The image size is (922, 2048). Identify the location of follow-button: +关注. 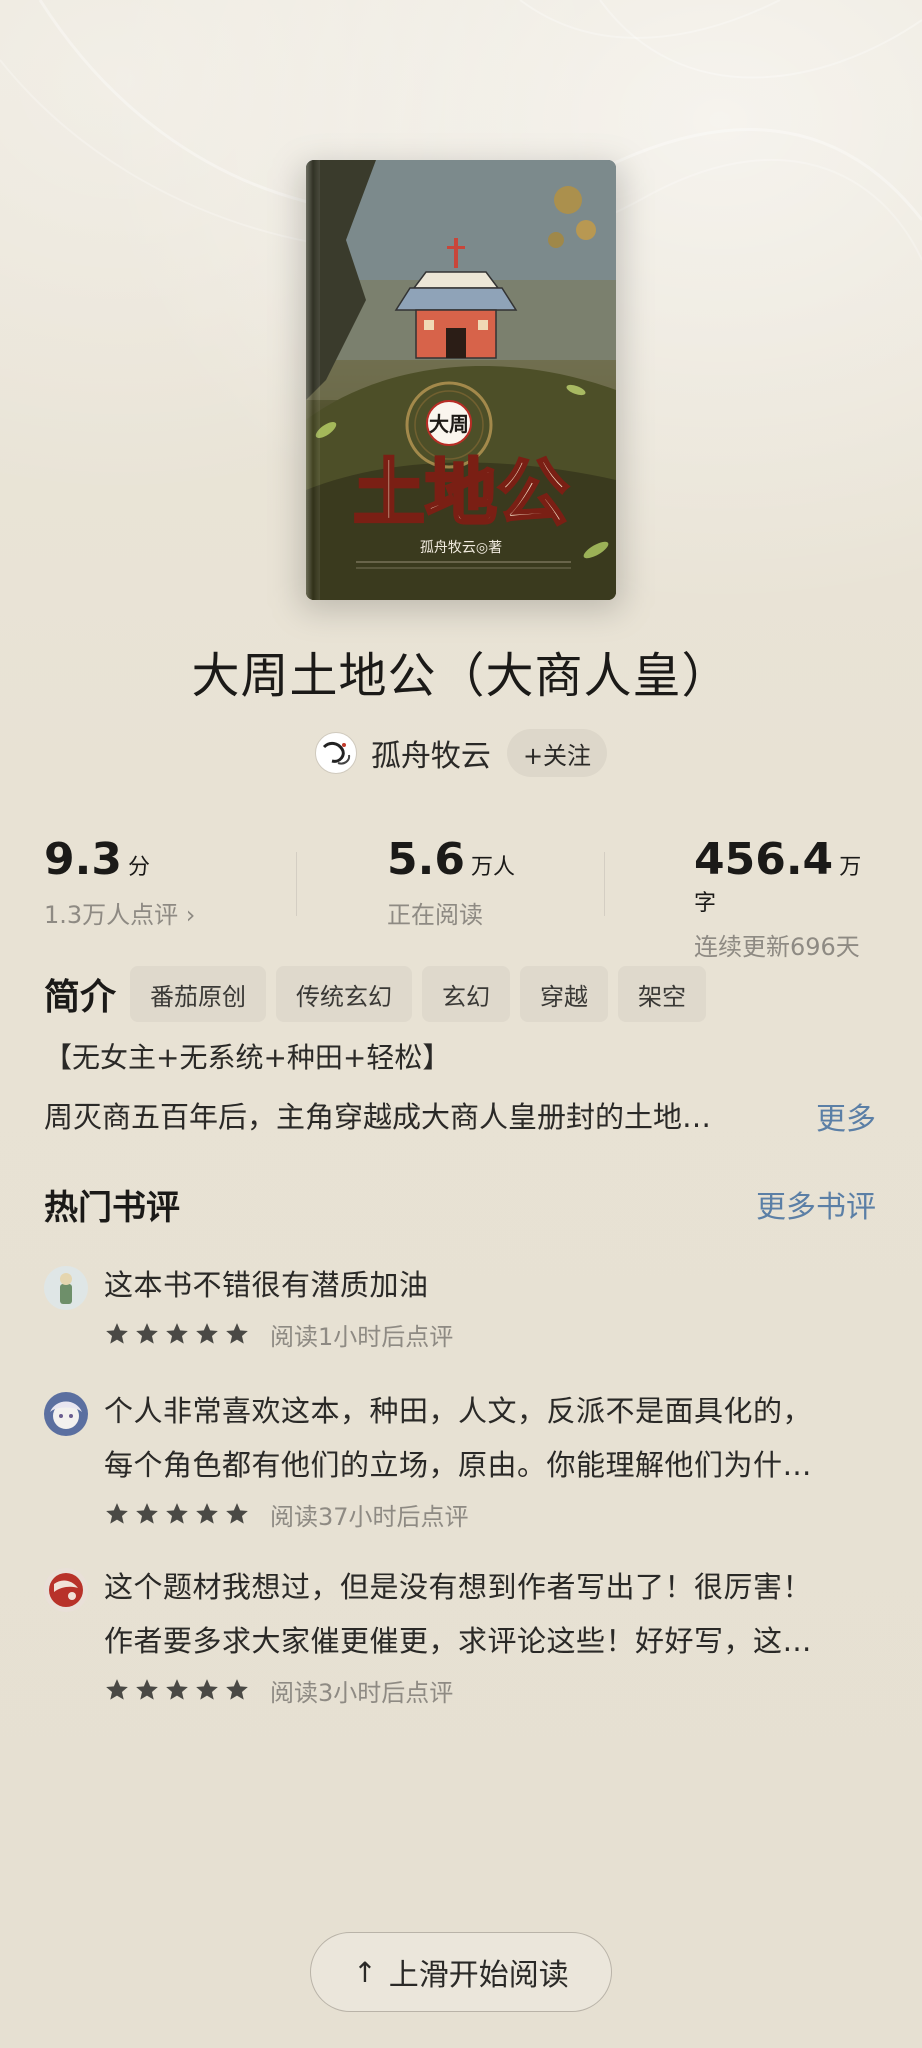
(557, 753).